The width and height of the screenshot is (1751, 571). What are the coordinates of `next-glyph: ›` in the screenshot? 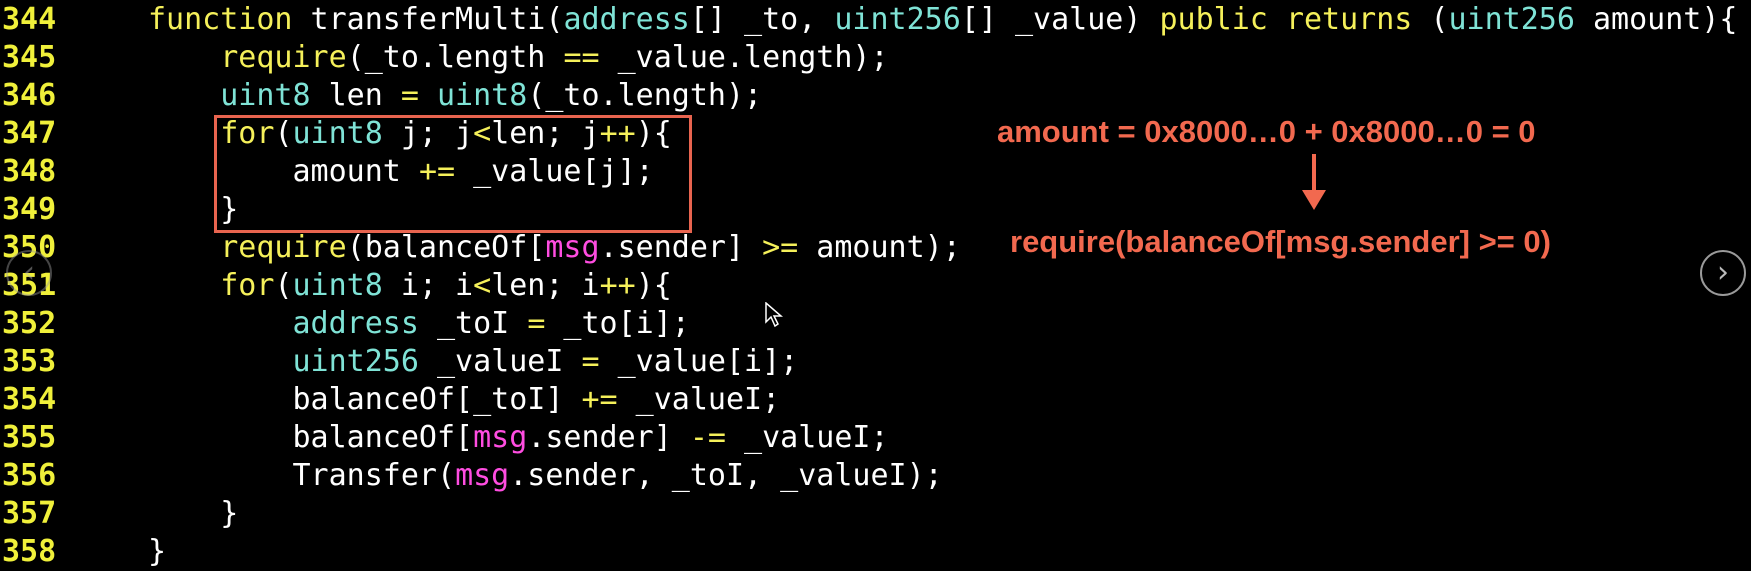 It's located at (1723, 272).